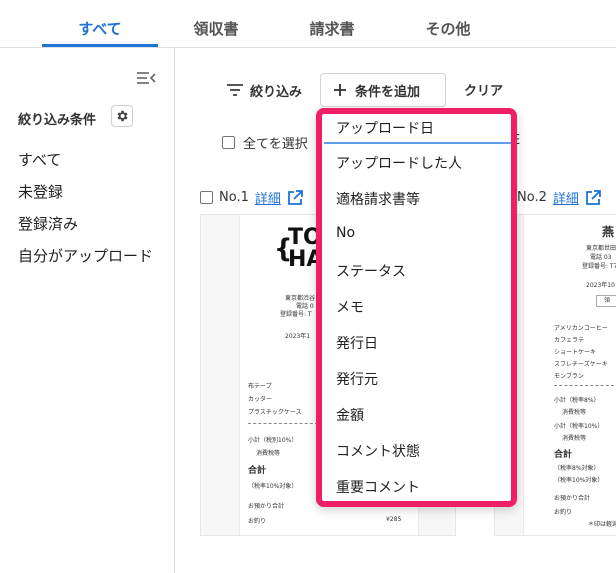  Describe the element at coordinates (350, 307) in the screenshot. I see `dropdown-item-memo: メモ` at that location.